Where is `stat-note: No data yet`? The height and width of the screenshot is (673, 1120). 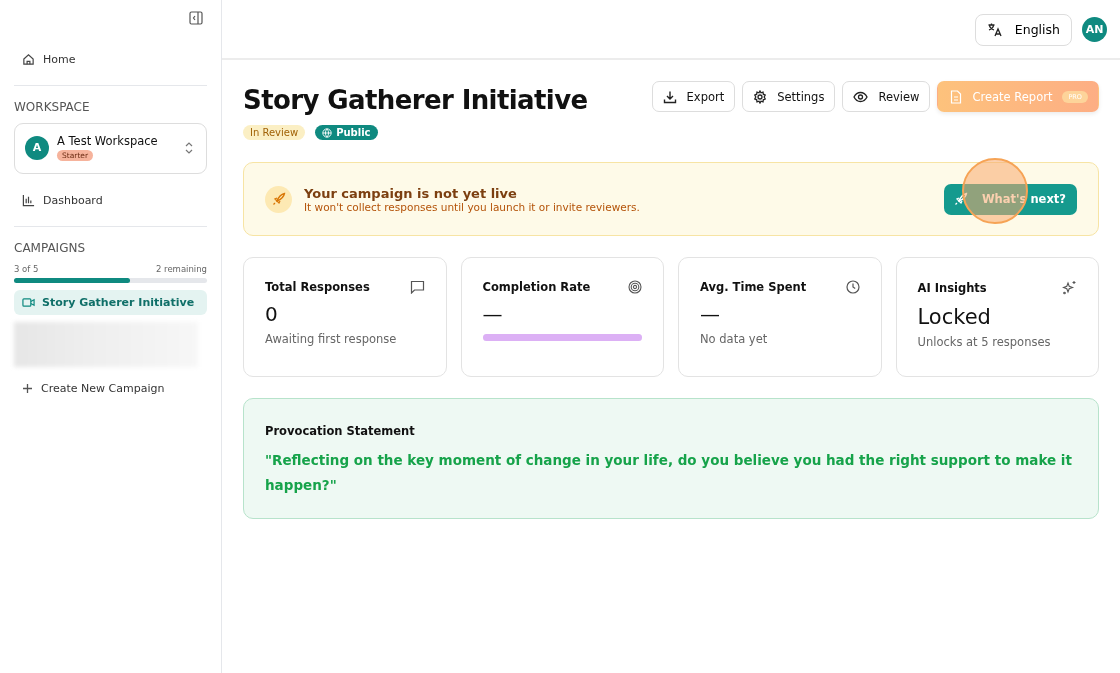
stat-note: No data yet is located at coordinates (734, 339).